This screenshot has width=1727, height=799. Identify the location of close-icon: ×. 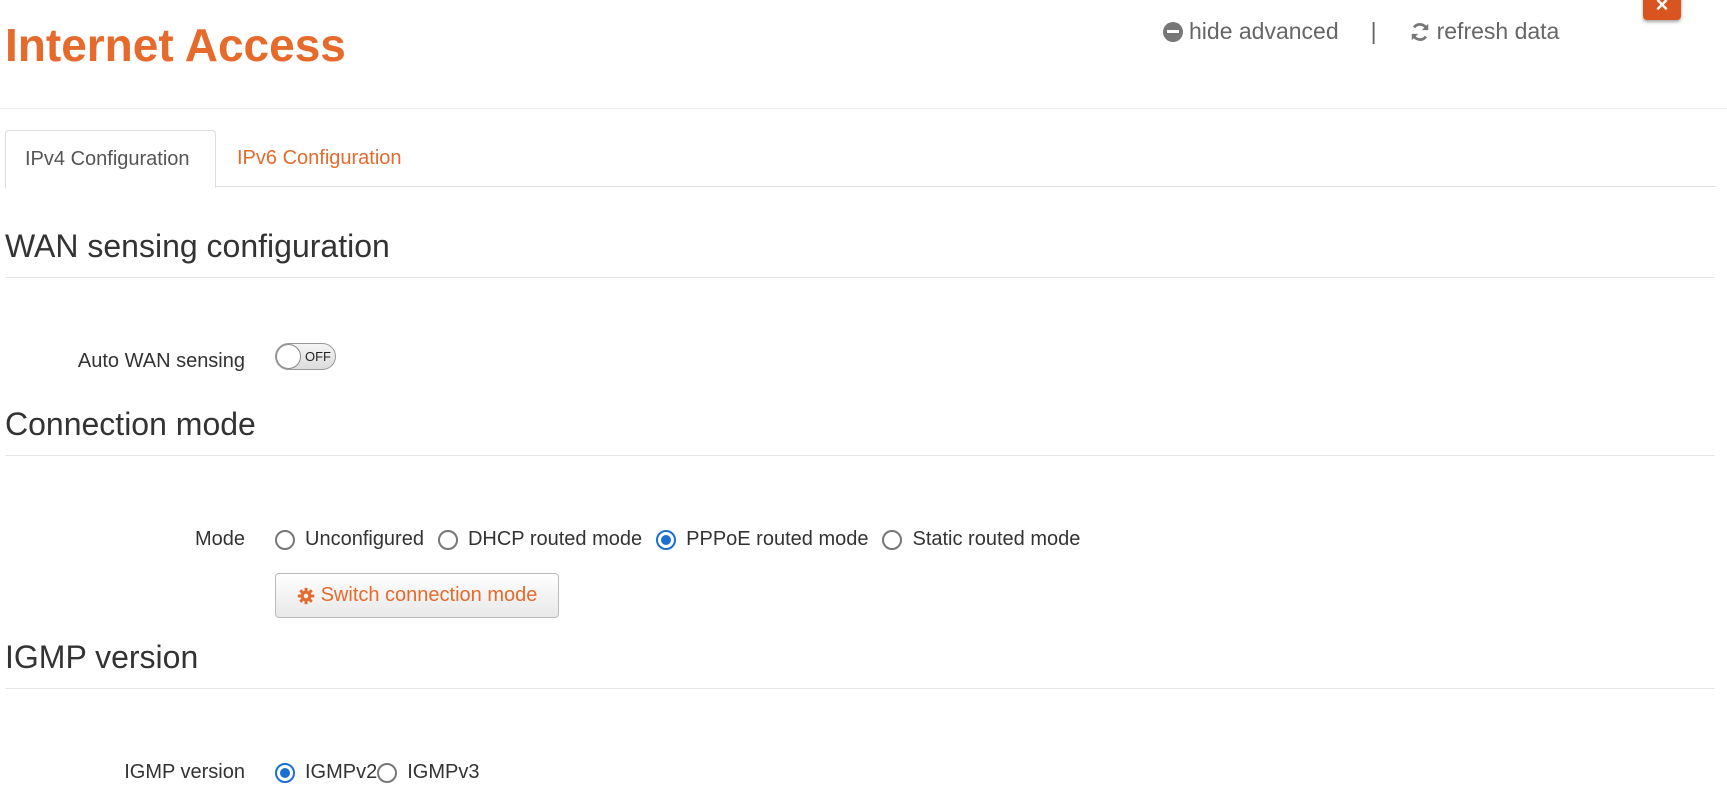
(1662, 8).